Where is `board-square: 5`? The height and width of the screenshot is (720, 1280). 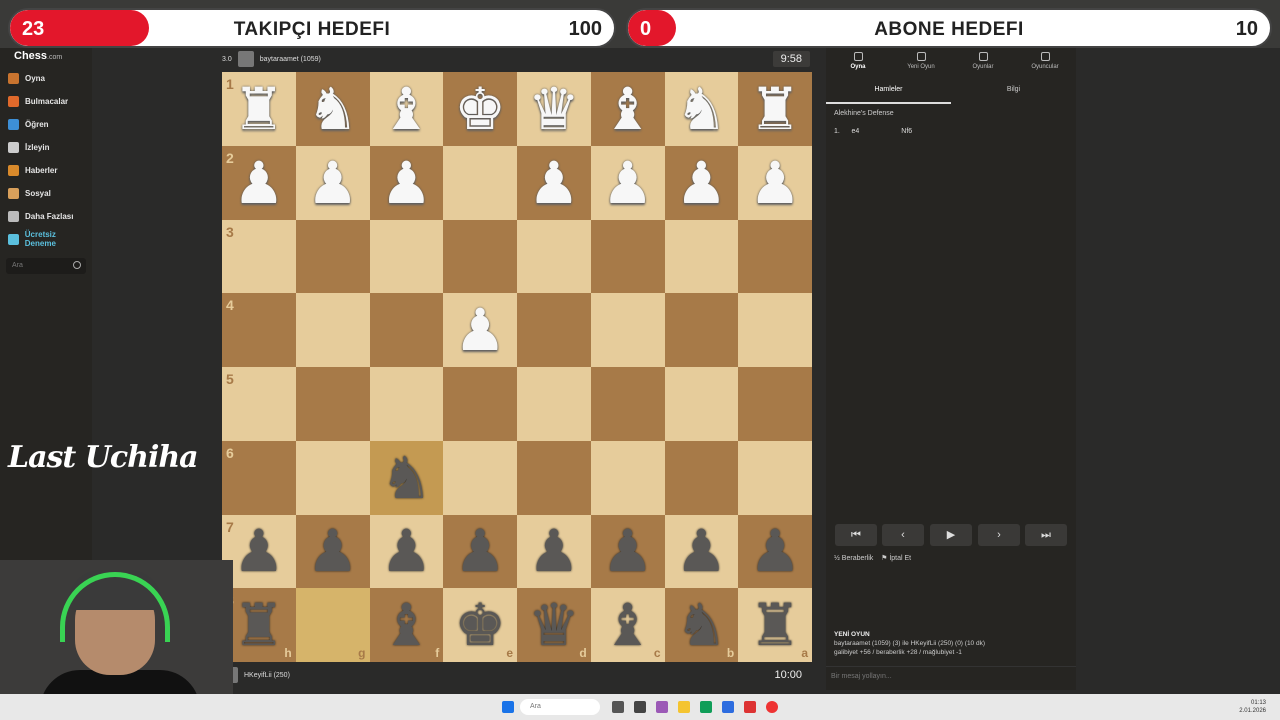 board-square: 5 is located at coordinates (259, 404).